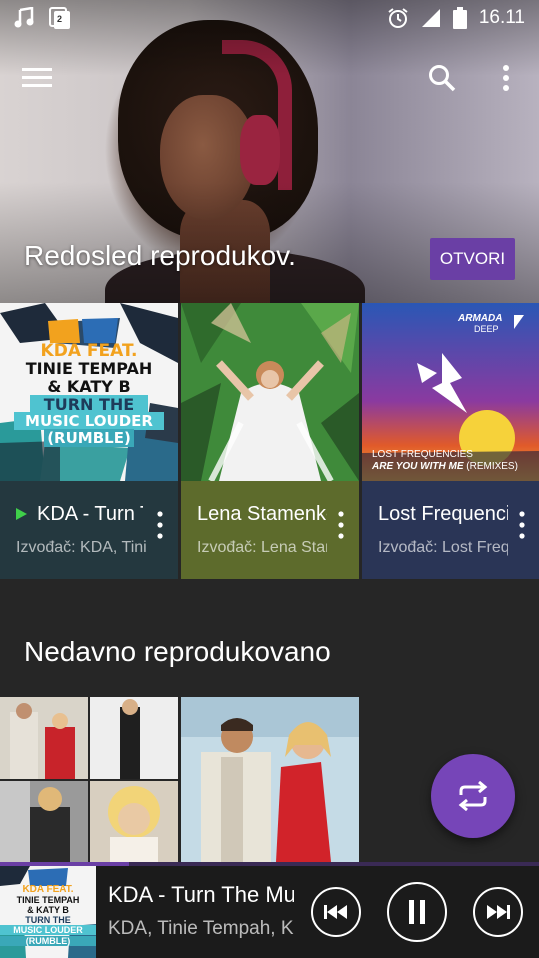  I want to click on recent-item-collage, so click(89, 779).